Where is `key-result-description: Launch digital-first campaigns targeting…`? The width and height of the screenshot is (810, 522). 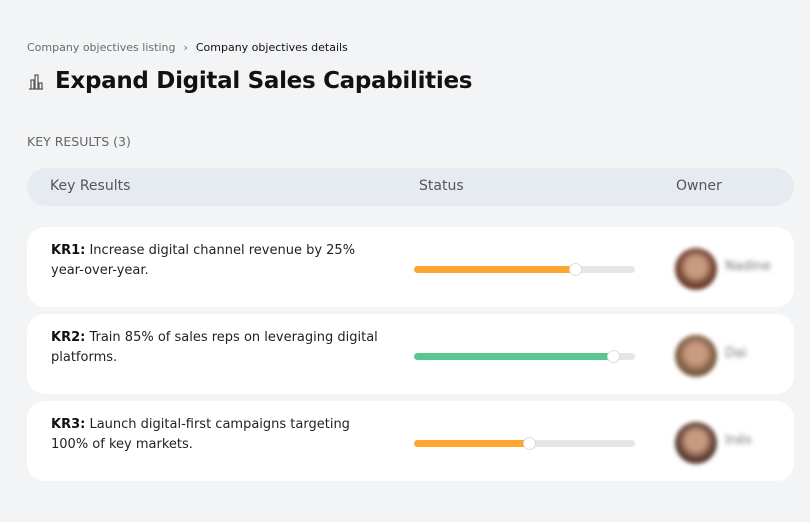
key-result-description: Launch digital-first campaigns targeting… is located at coordinates (200, 434).